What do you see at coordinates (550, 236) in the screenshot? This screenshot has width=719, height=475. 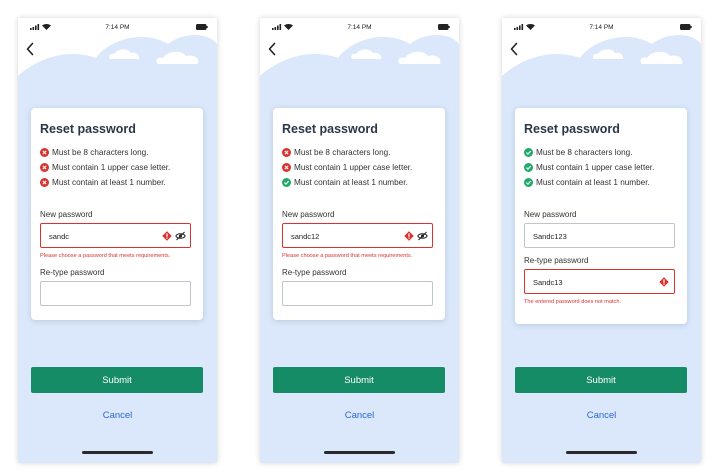 I see `new-password-value: Sandc123` at bounding box center [550, 236].